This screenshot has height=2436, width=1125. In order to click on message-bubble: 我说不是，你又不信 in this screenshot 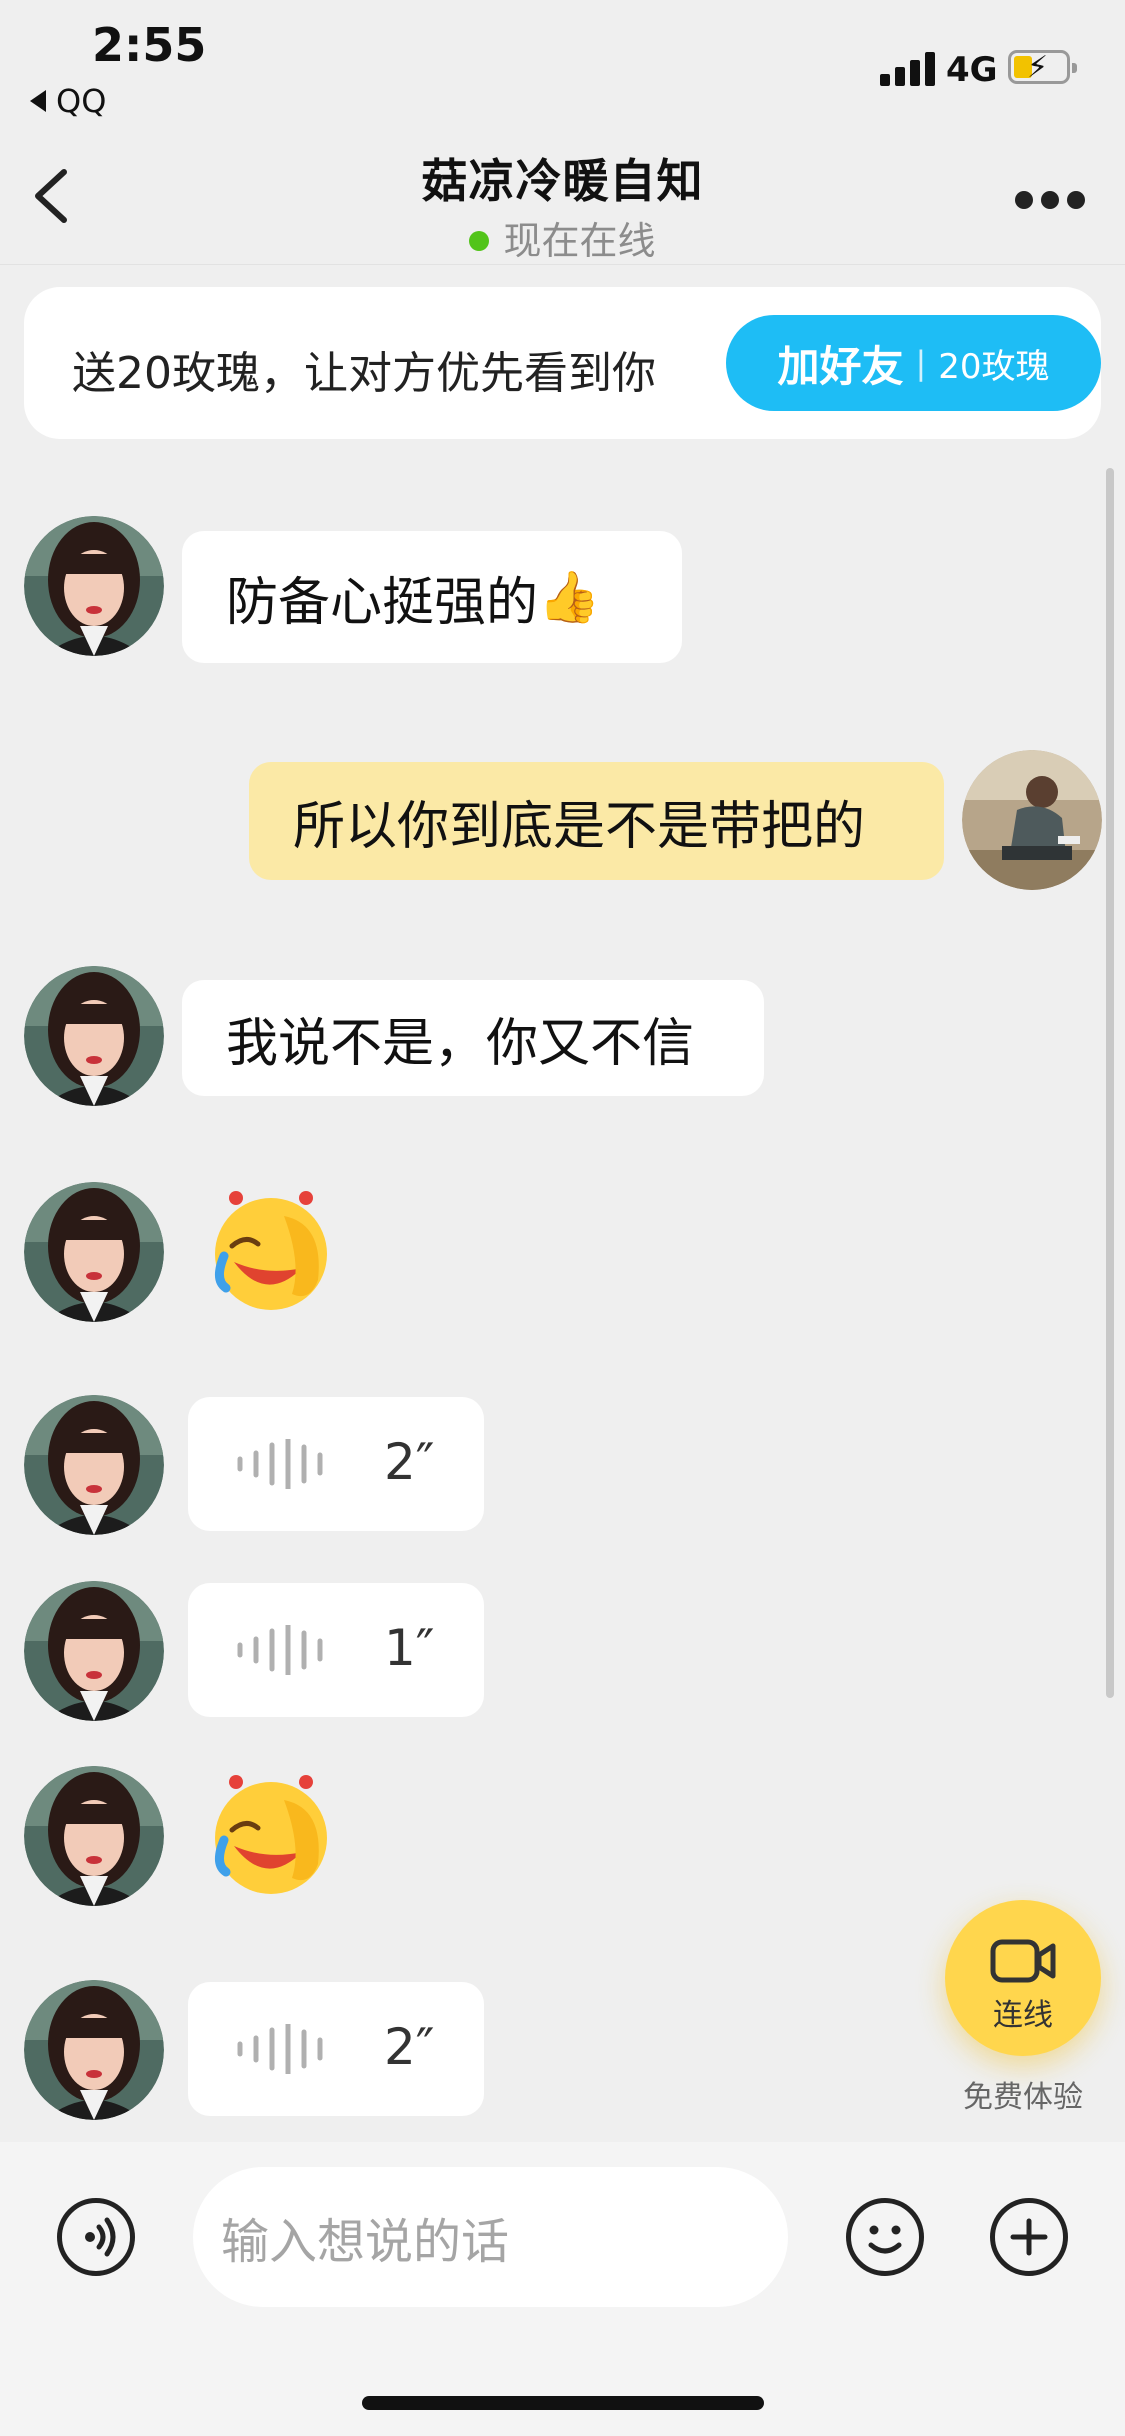, I will do `click(473, 1038)`.